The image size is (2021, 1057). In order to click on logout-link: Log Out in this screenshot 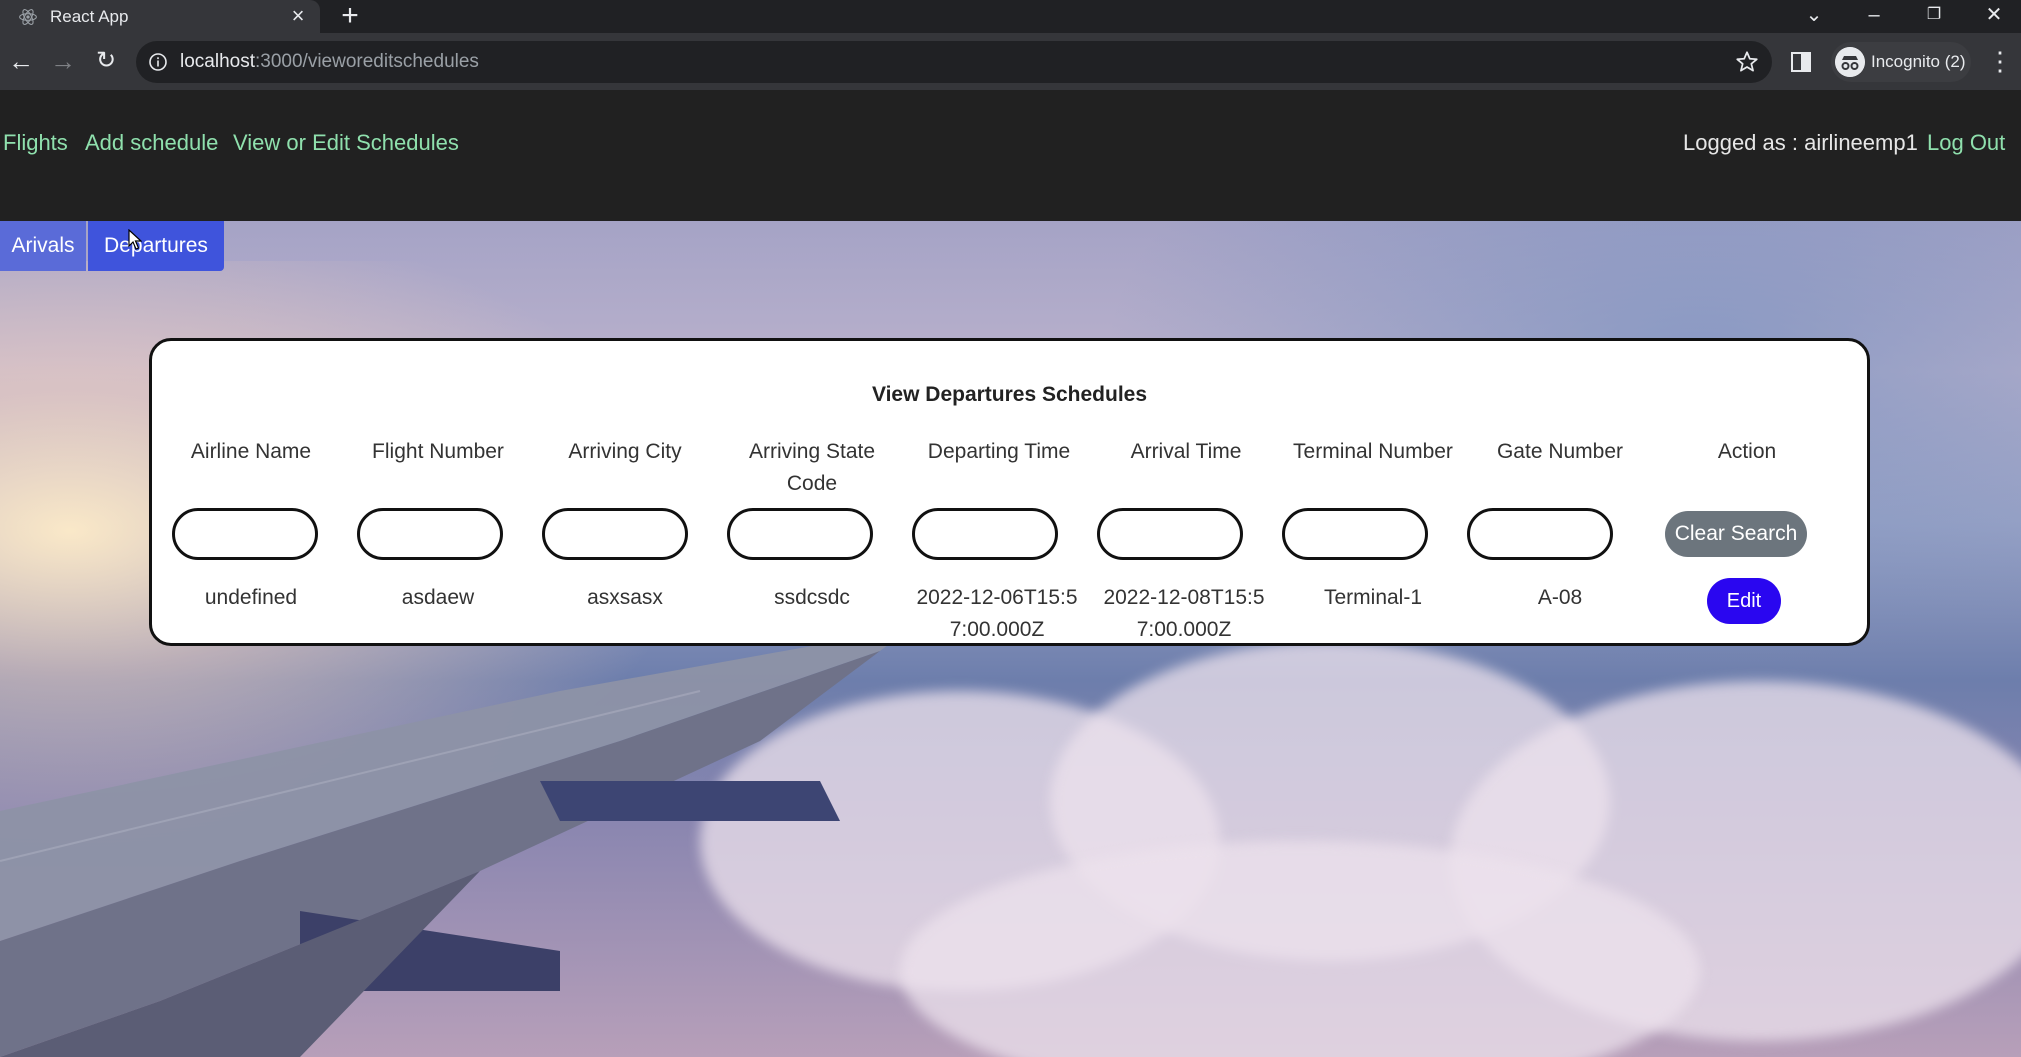, I will do `click(1966, 143)`.